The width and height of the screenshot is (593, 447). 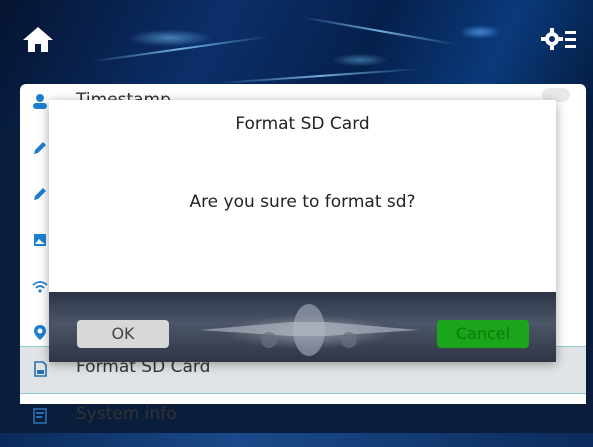 What do you see at coordinates (40, 332) in the screenshot?
I see `location-icon` at bounding box center [40, 332].